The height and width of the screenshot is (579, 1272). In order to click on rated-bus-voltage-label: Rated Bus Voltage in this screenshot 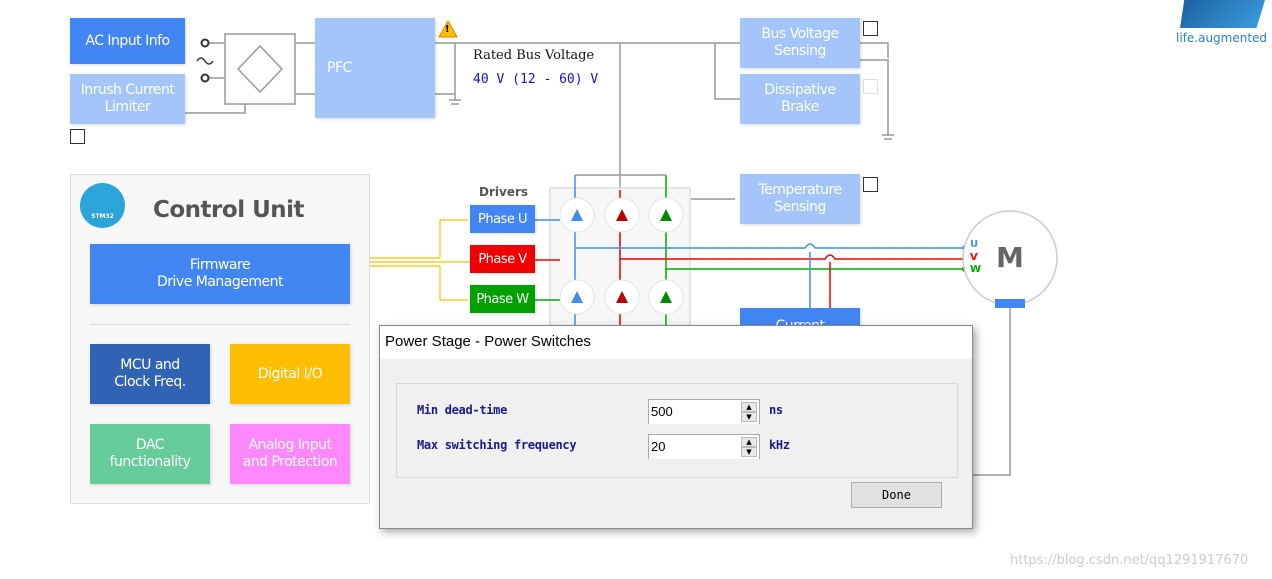, I will do `click(534, 55)`.